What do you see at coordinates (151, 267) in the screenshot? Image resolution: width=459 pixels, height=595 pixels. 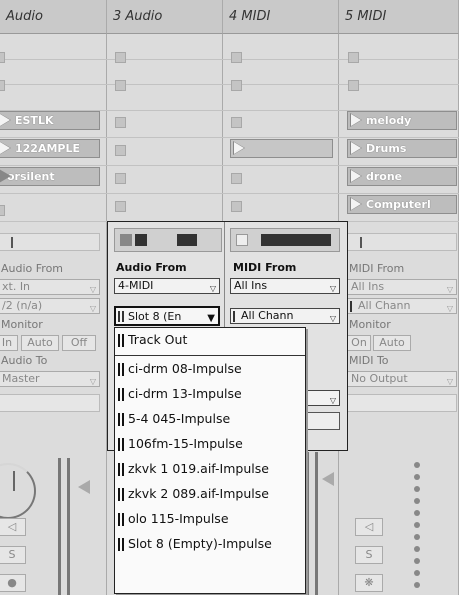 I see `audio-from-label: Audio From` at bounding box center [151, 267].